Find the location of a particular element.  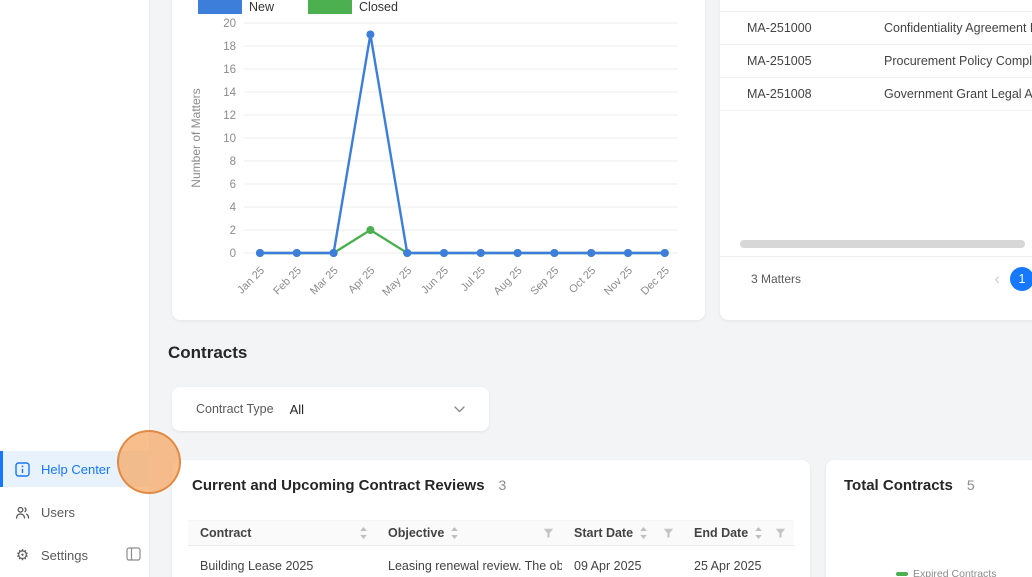

svg-text: Number of Matters is located at coordinates (196, 137).